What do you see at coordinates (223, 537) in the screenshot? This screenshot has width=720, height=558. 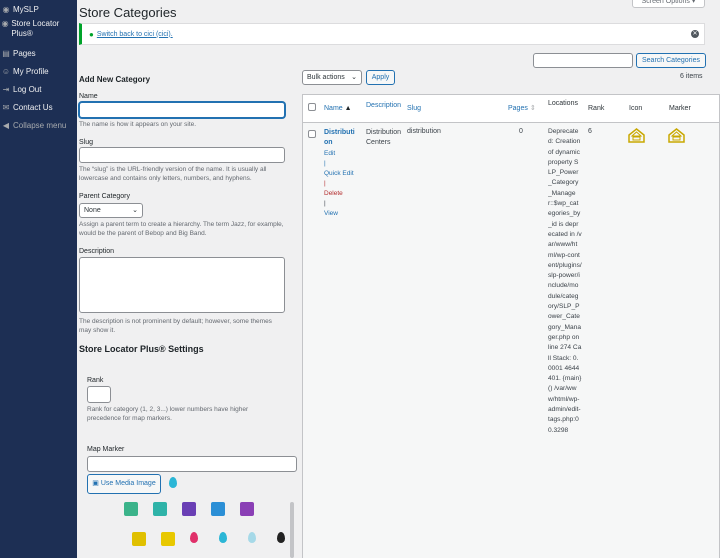 I see `blue-pin-icon` at bounding box center [223, 537].